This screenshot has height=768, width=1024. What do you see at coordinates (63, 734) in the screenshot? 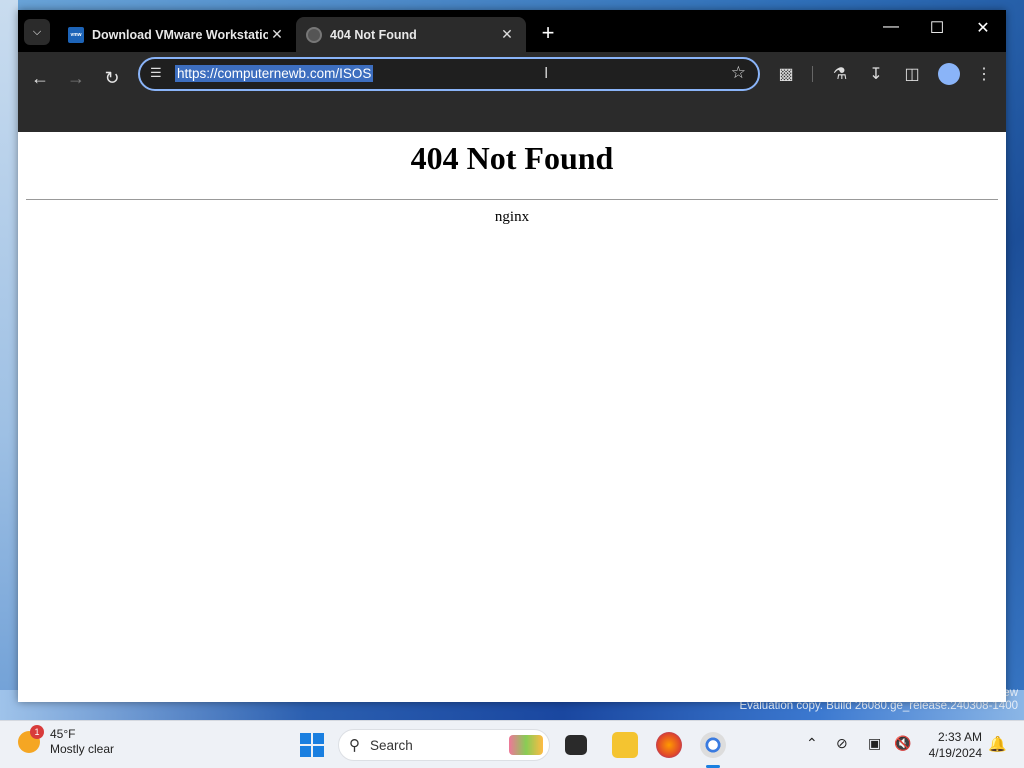
I see `weather-temp: 45°F` at bounding box center [63, 734].